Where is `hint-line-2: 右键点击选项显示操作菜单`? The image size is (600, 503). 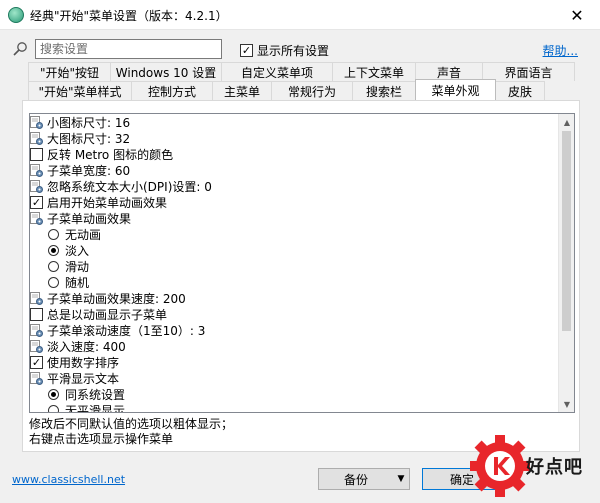 hint-line-2: 右键点击选项显示操作菜单 is located at coordinates (101, 439).